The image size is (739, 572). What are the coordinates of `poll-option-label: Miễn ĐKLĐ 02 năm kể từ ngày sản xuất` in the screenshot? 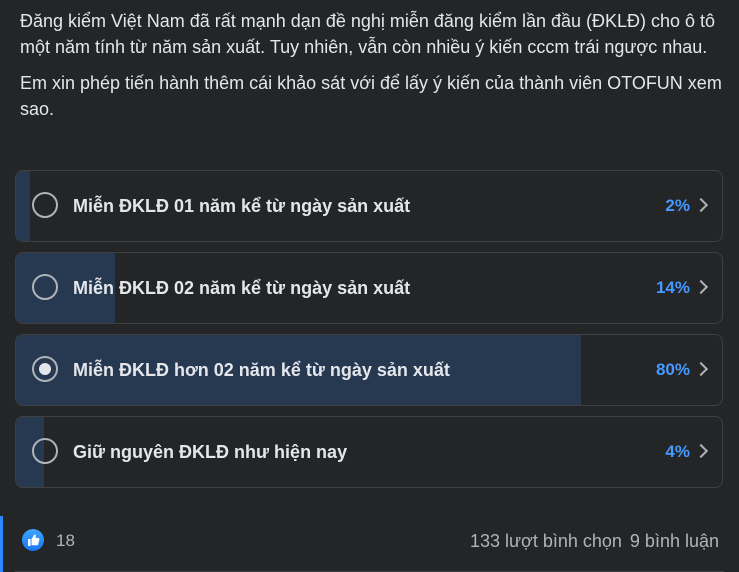 It's located at (242, 288).